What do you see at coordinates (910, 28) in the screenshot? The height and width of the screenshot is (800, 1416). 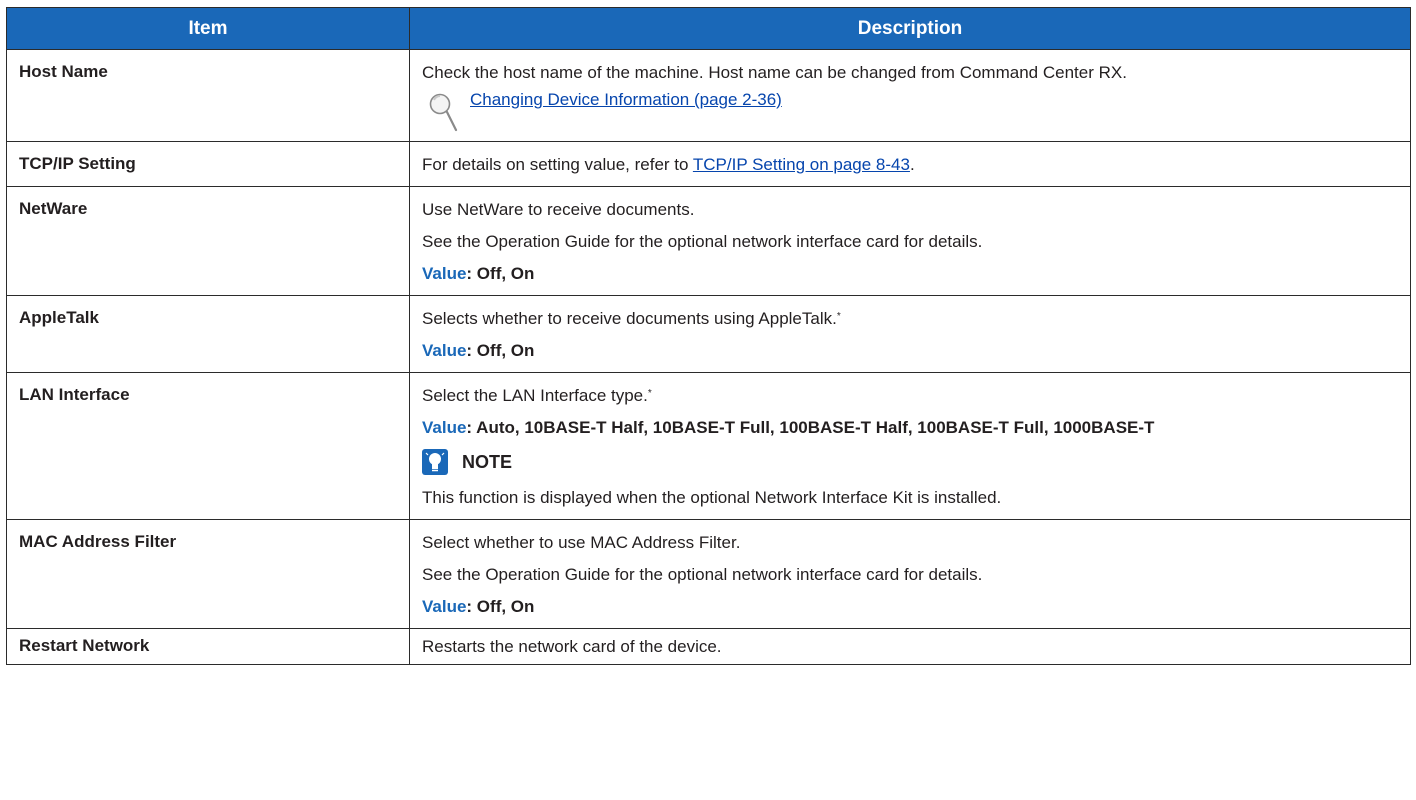 I see `column-header-description: Description` at bounding box center [910, 28].